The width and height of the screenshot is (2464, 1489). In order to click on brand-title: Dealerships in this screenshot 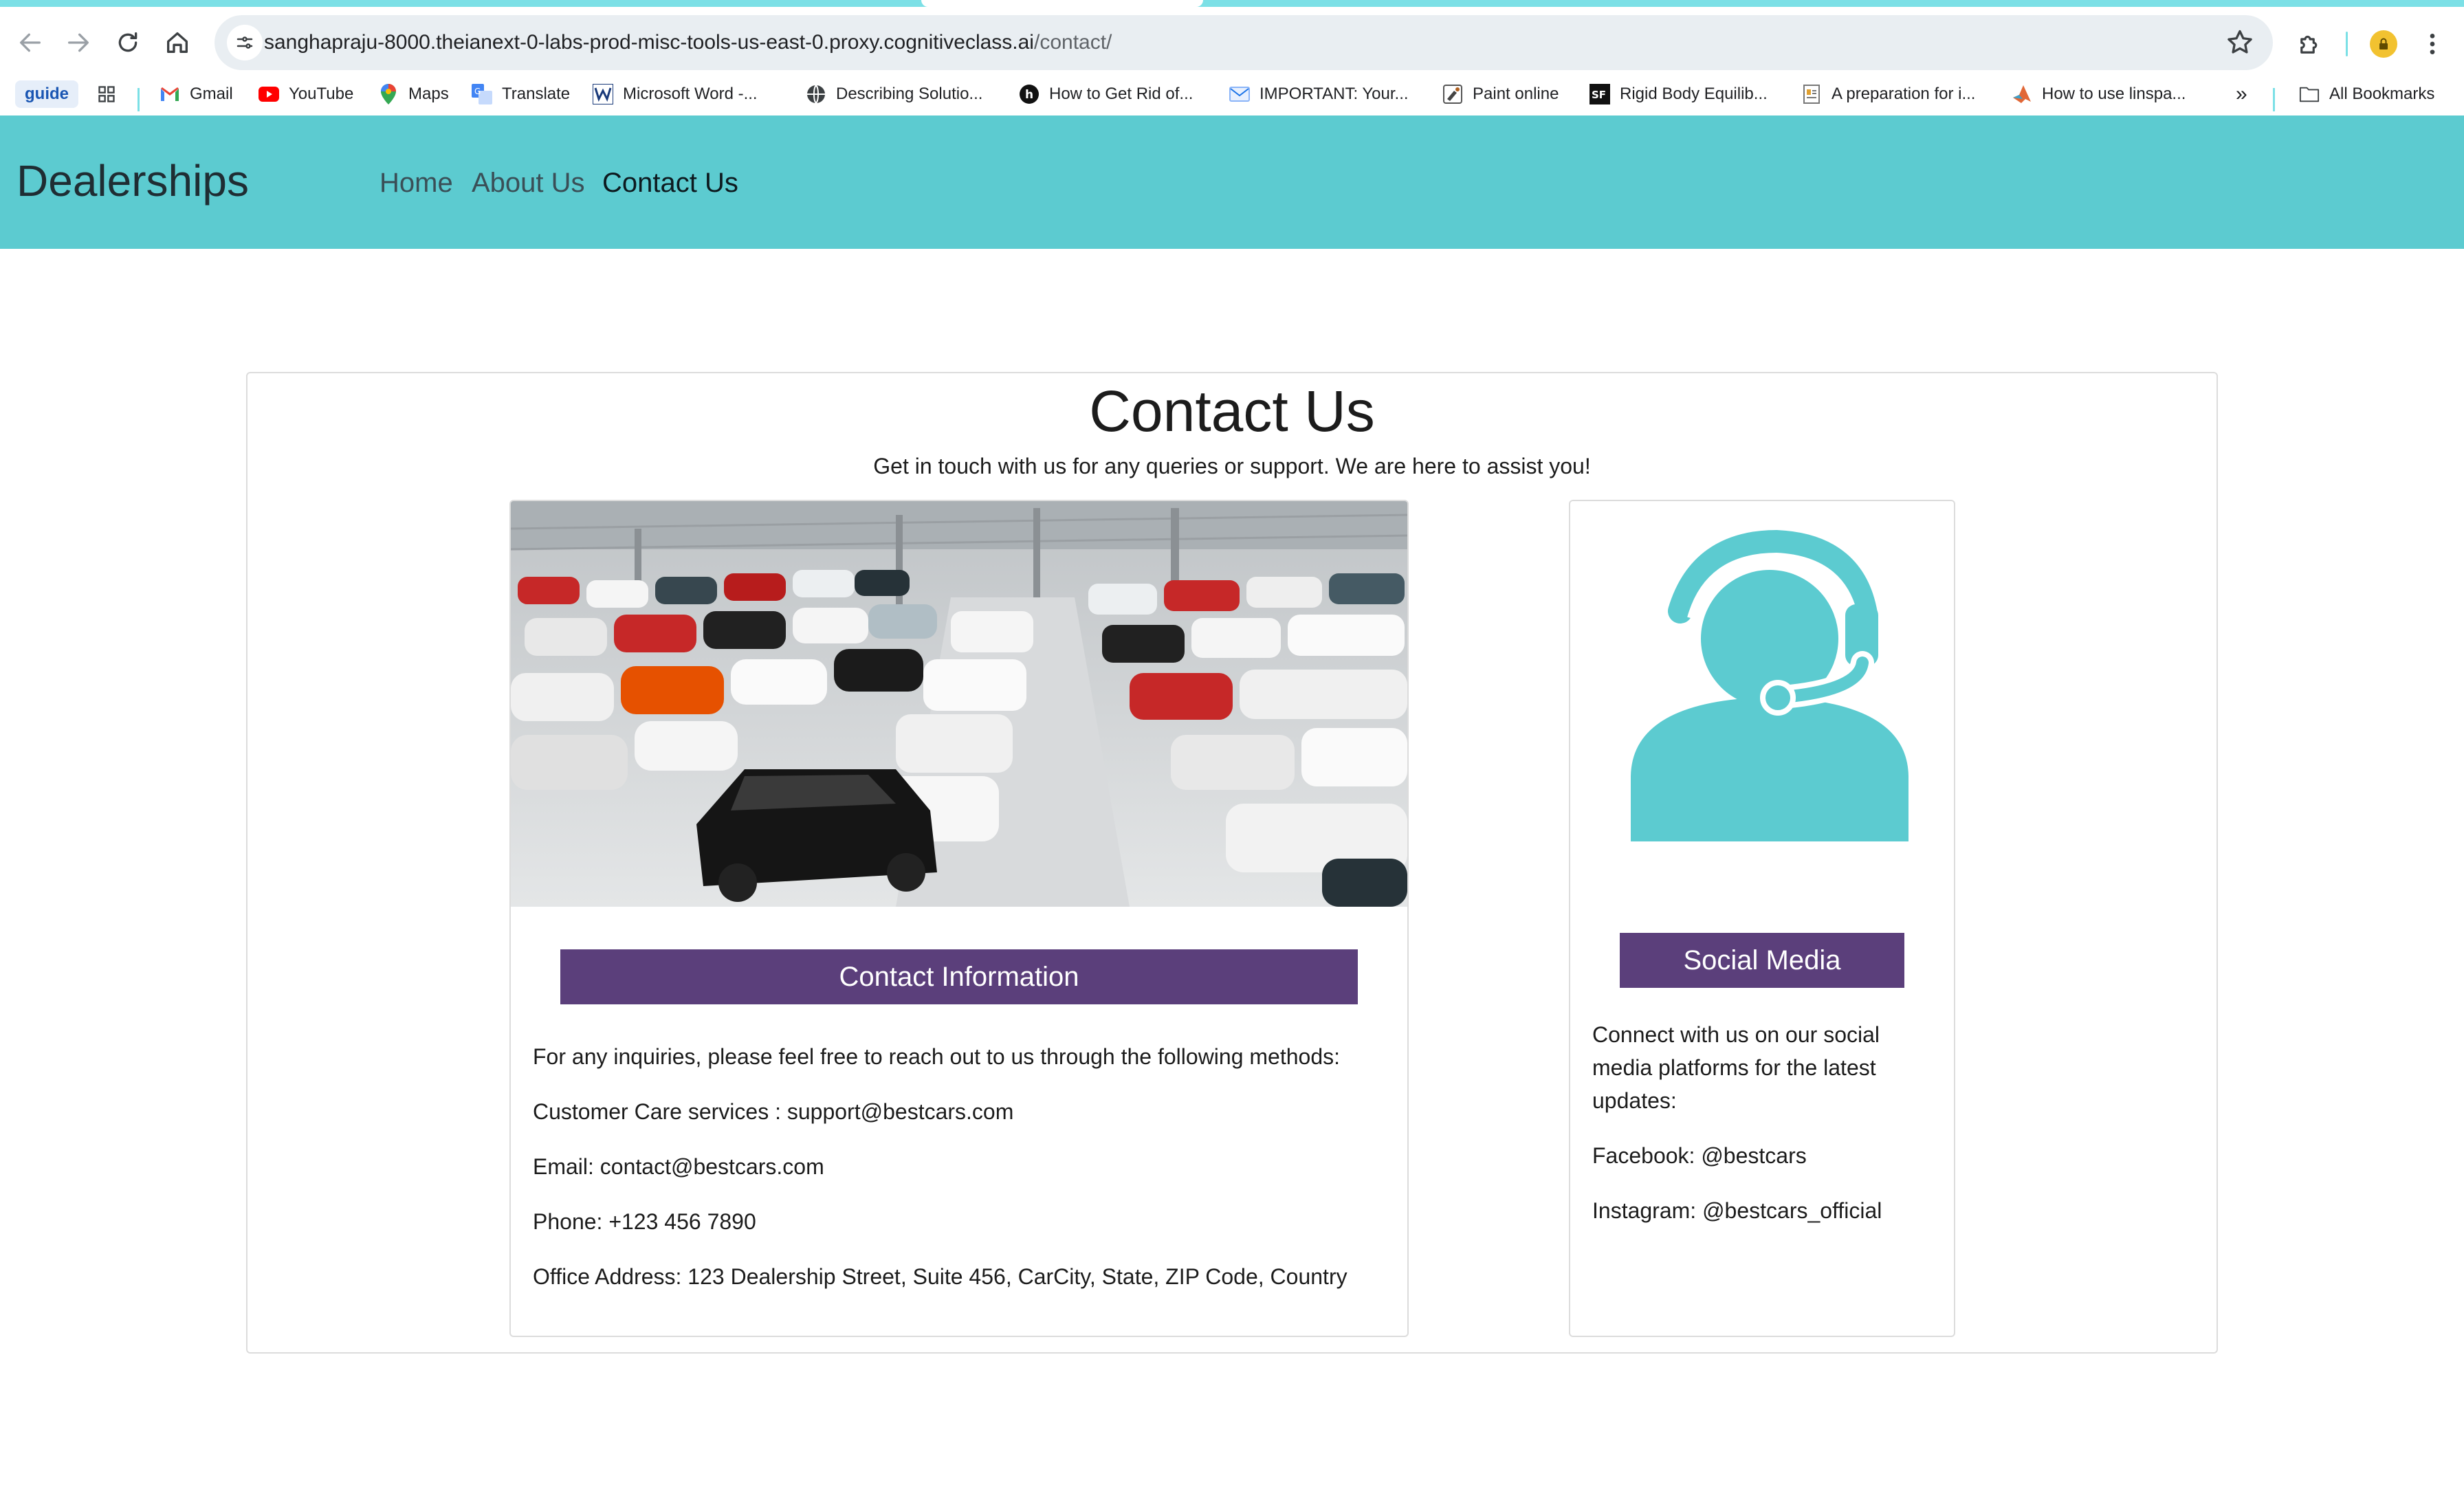, I will do `click(132, 180)`.